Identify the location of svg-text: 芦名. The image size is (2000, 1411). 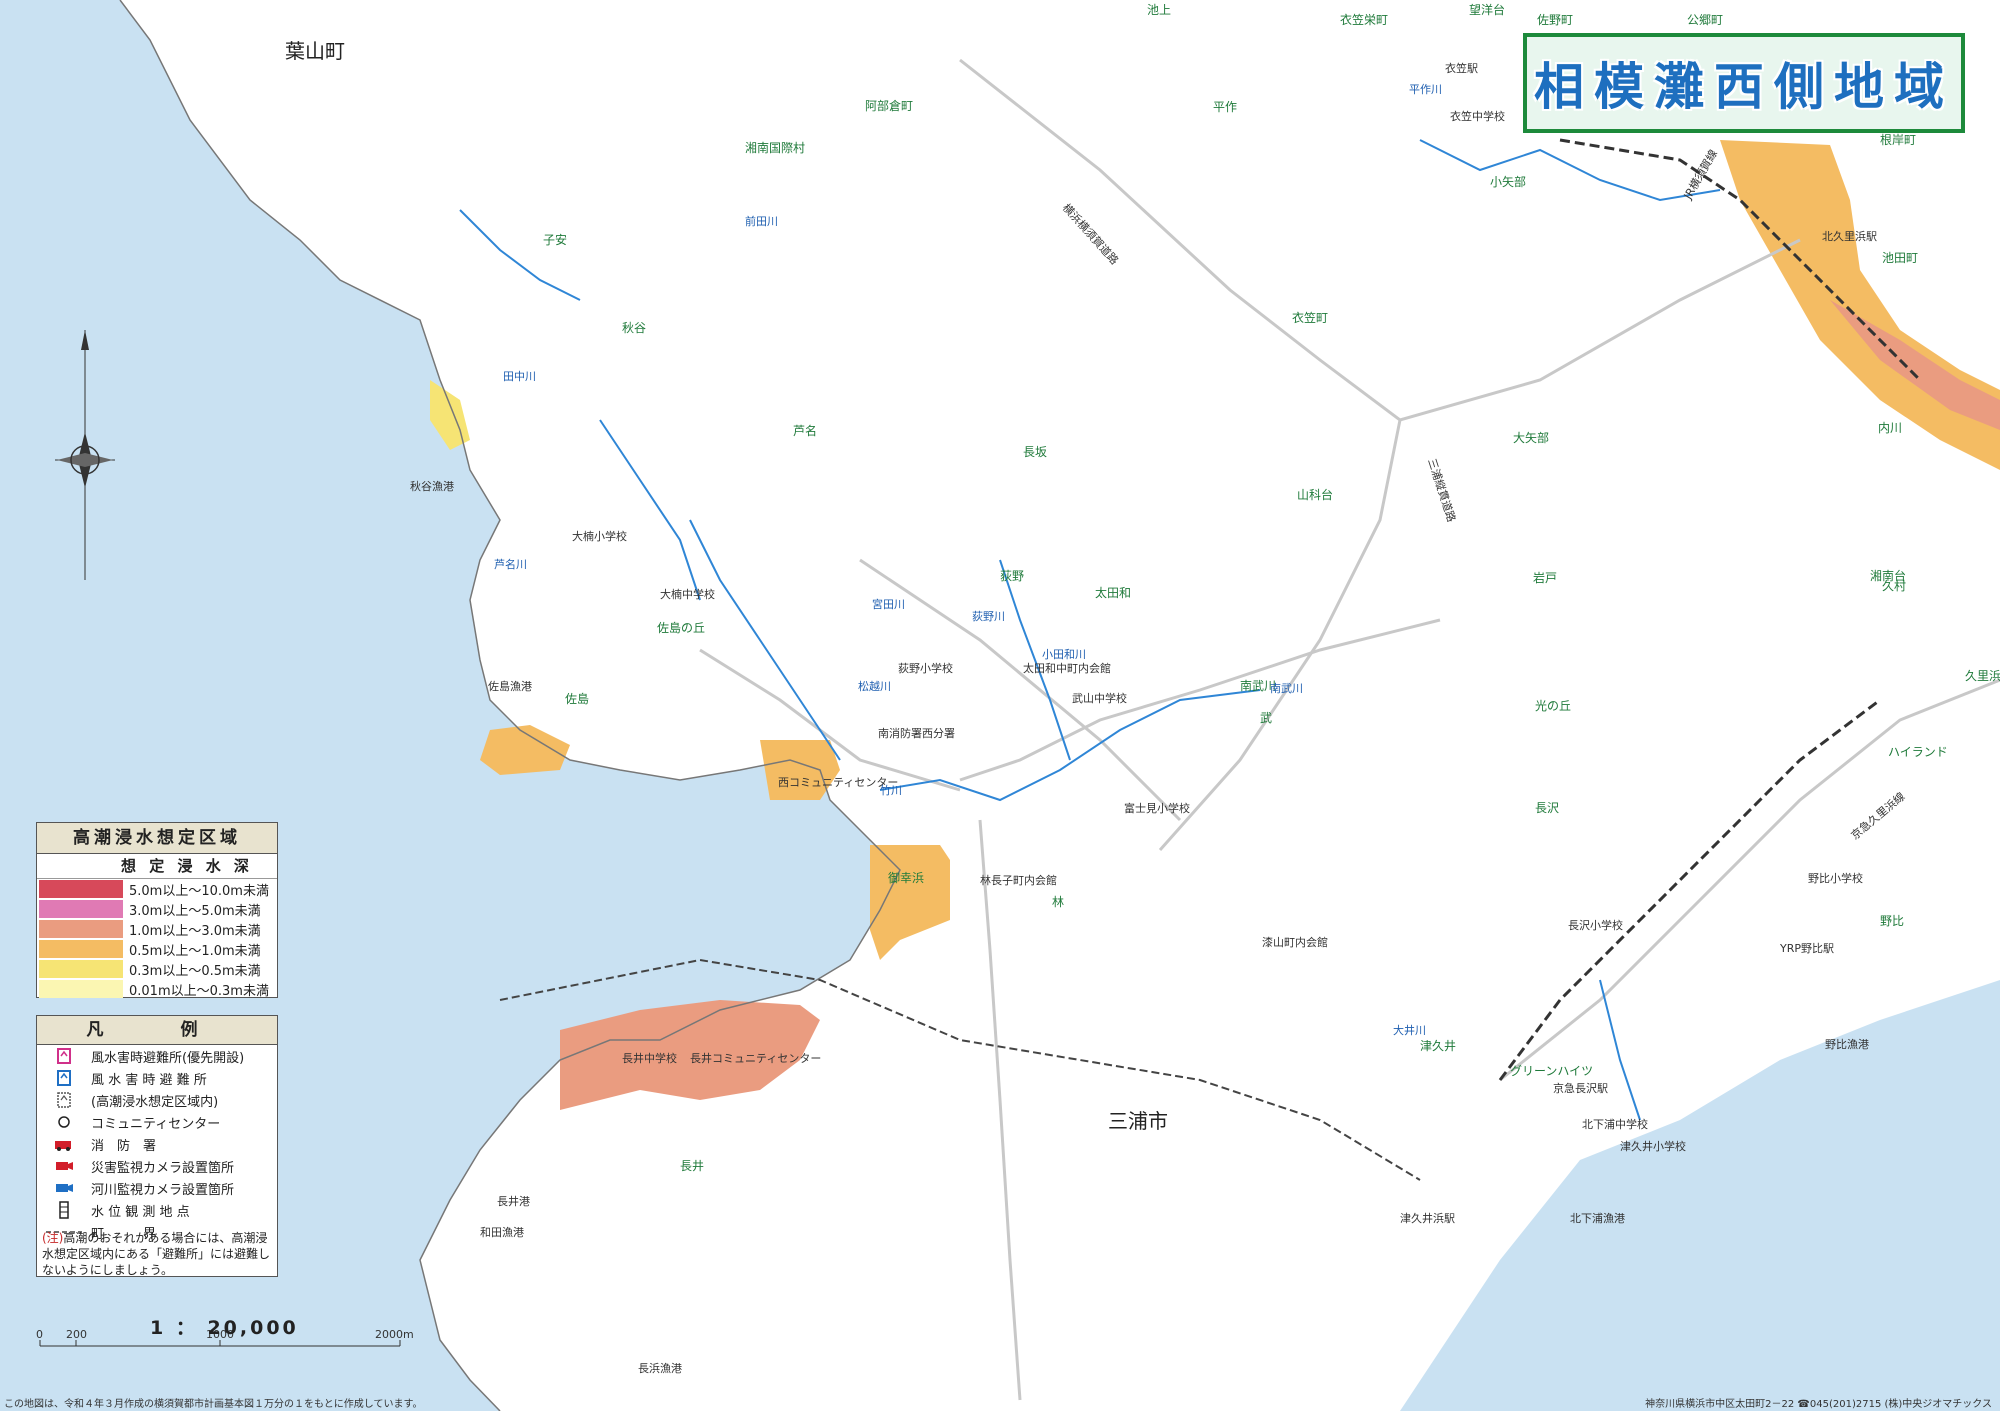
(805, 430).